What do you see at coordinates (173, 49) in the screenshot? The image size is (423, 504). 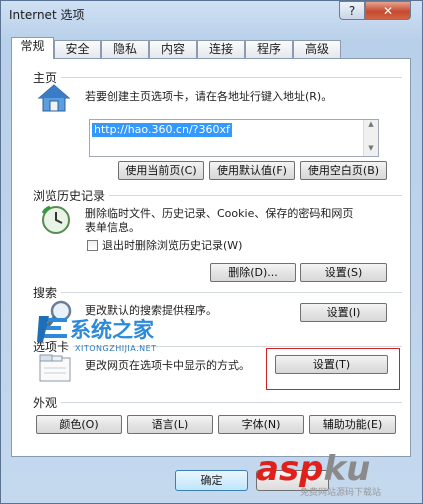 I see `tab-content: 内容` at bounding box center [173, 49].